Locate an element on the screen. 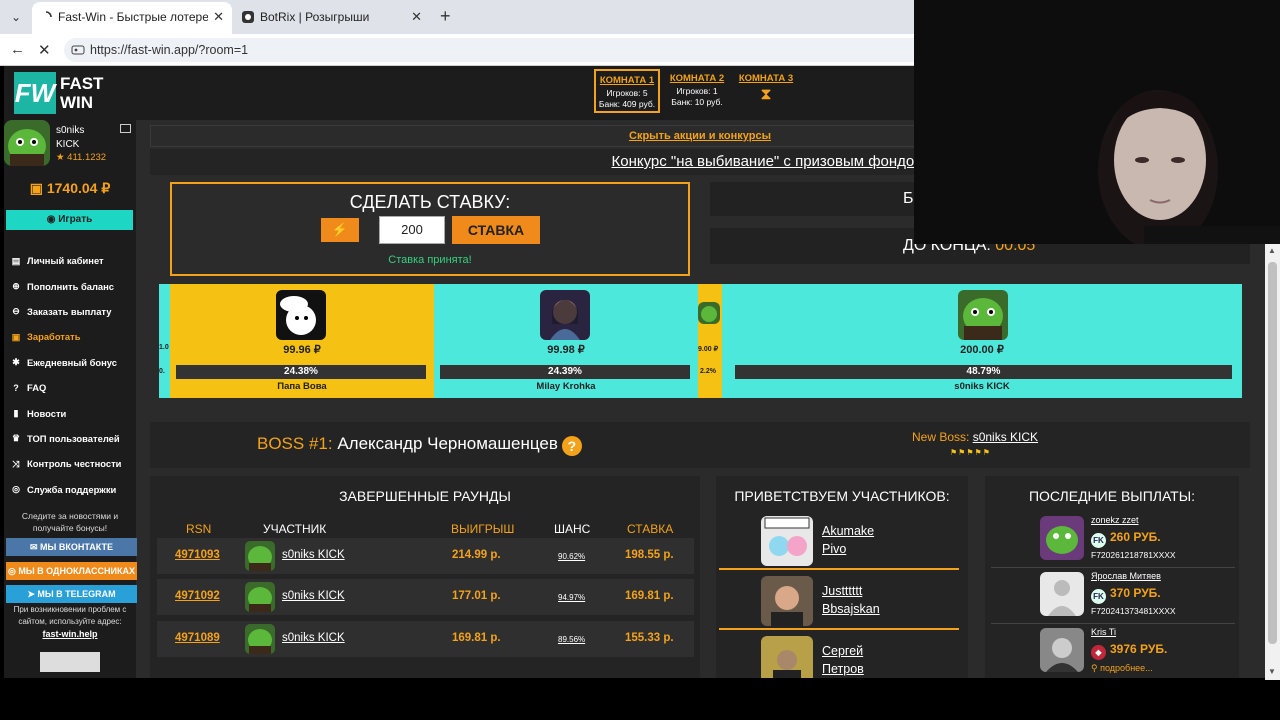  list-item: Justttttt Bbsajskan is located at coordinates (839, 601).